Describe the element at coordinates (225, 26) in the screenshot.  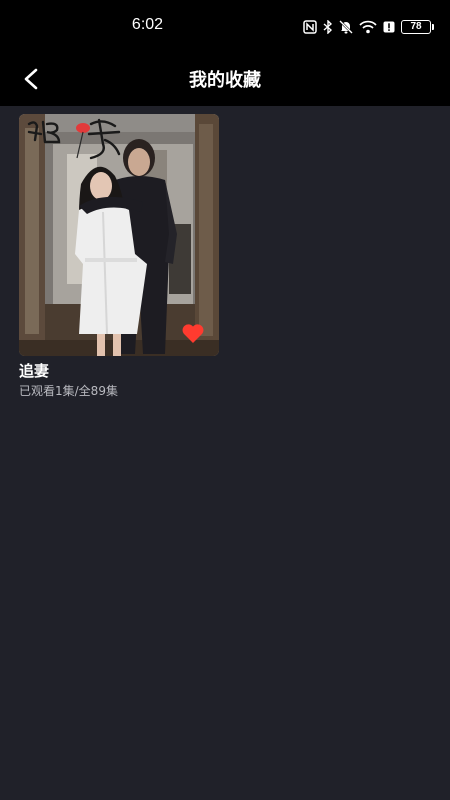
I see `status-bar: 6:02 78` at that location.